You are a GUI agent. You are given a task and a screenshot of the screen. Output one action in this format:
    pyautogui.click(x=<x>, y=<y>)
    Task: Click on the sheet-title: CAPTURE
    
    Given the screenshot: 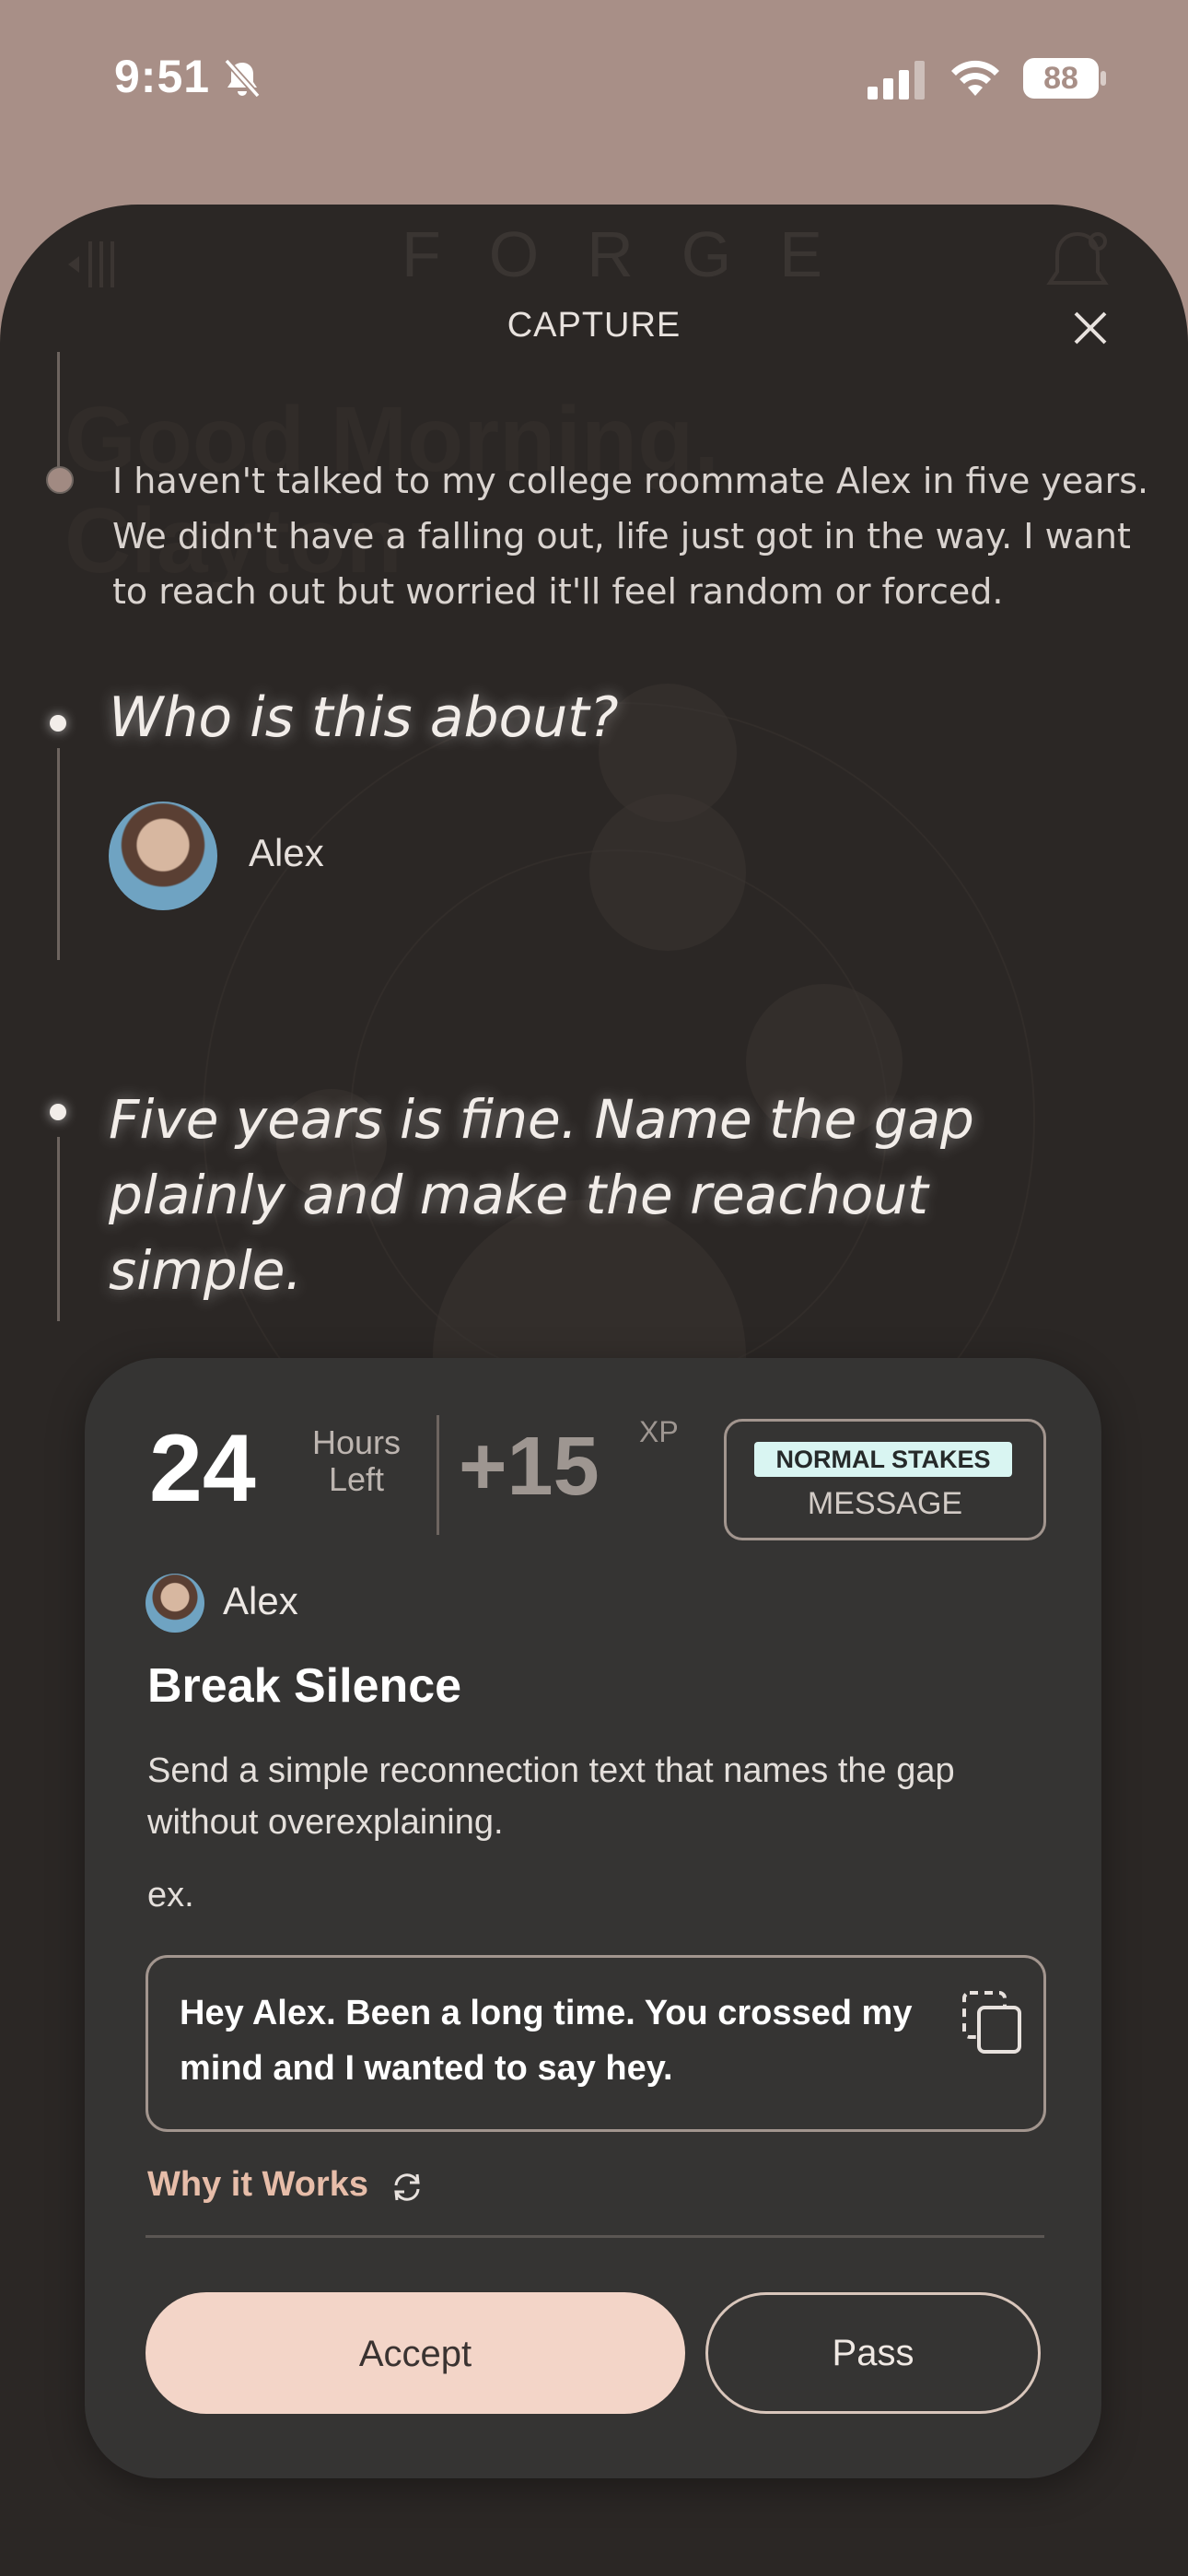 What is the action you would take?
    pyautogui.click(x=594, y=325)
    